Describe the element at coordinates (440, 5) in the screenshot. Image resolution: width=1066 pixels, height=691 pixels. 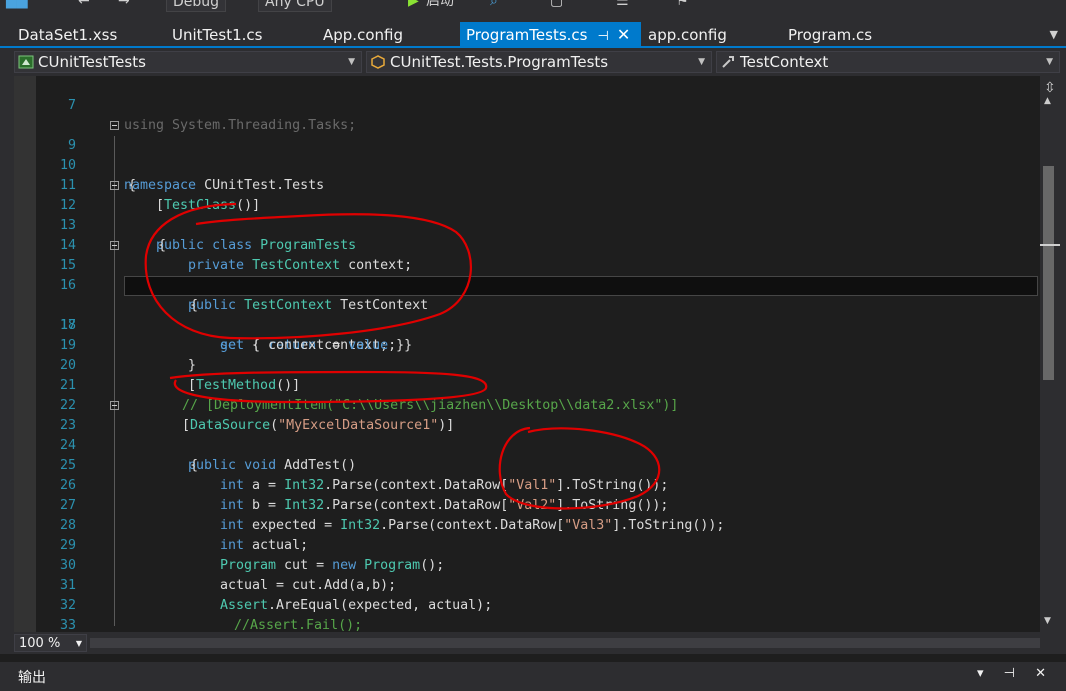
I see `start-button: 启动` at that location.